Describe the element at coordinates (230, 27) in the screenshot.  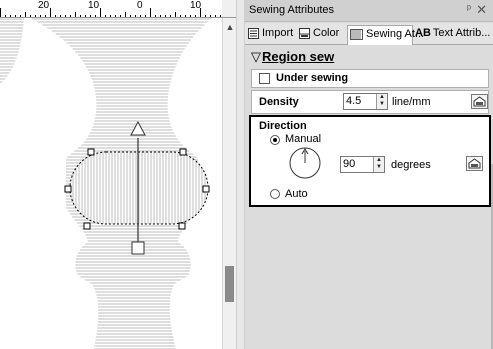
I see `scroll-up-icon: ▲` at that location.